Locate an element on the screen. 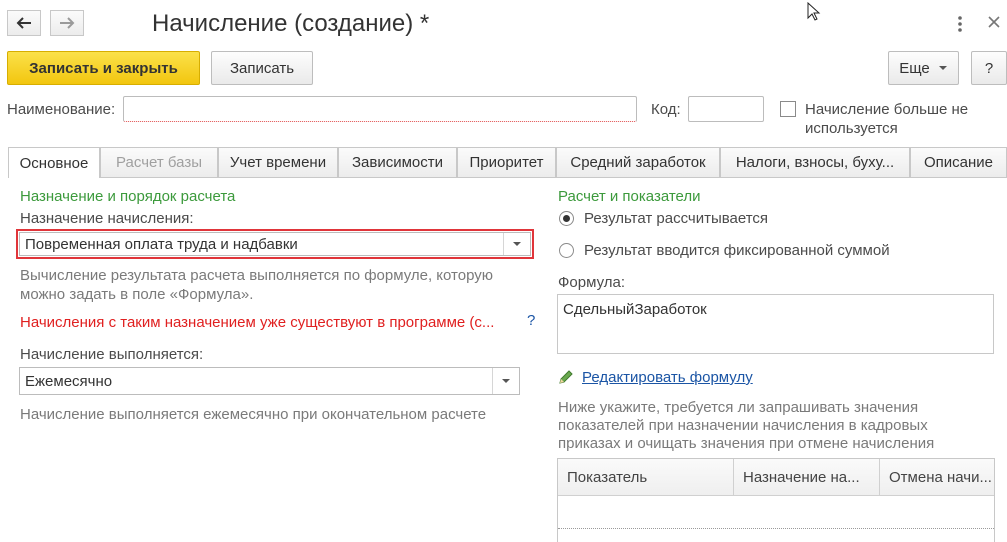  radio-calculated-label: Результат рассчитывается is located at coordinates (676, 218).